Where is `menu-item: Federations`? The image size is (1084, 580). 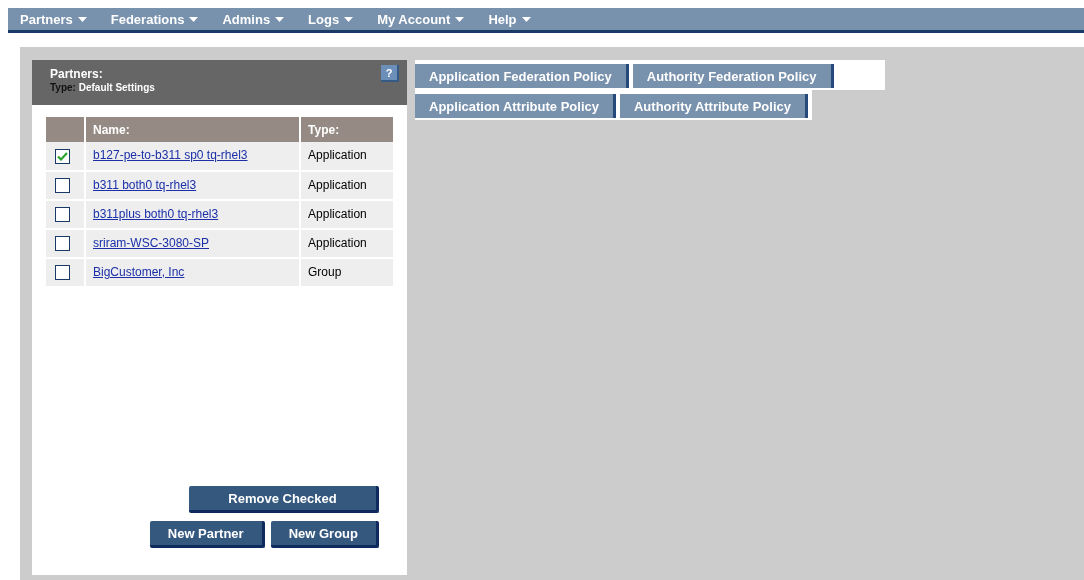 menu-item: Federations is located at coordinates (154, 19).